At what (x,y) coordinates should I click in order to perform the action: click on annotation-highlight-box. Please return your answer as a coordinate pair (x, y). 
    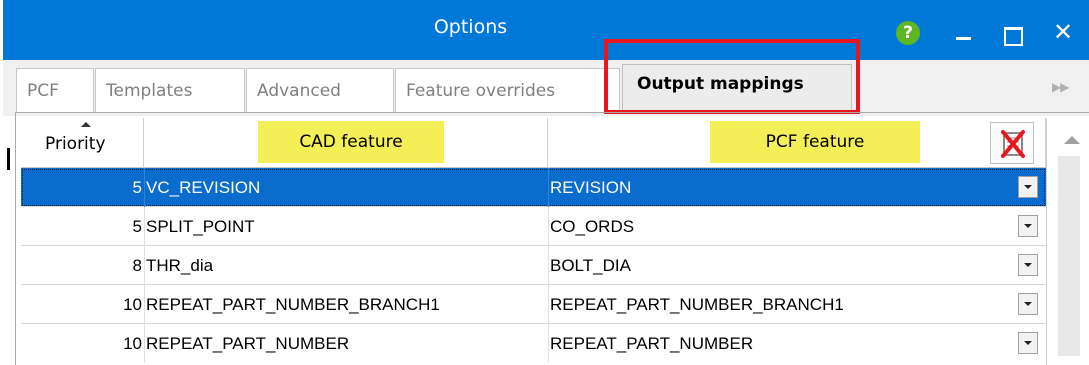
    Looking at the image, I should click on (732, 76).